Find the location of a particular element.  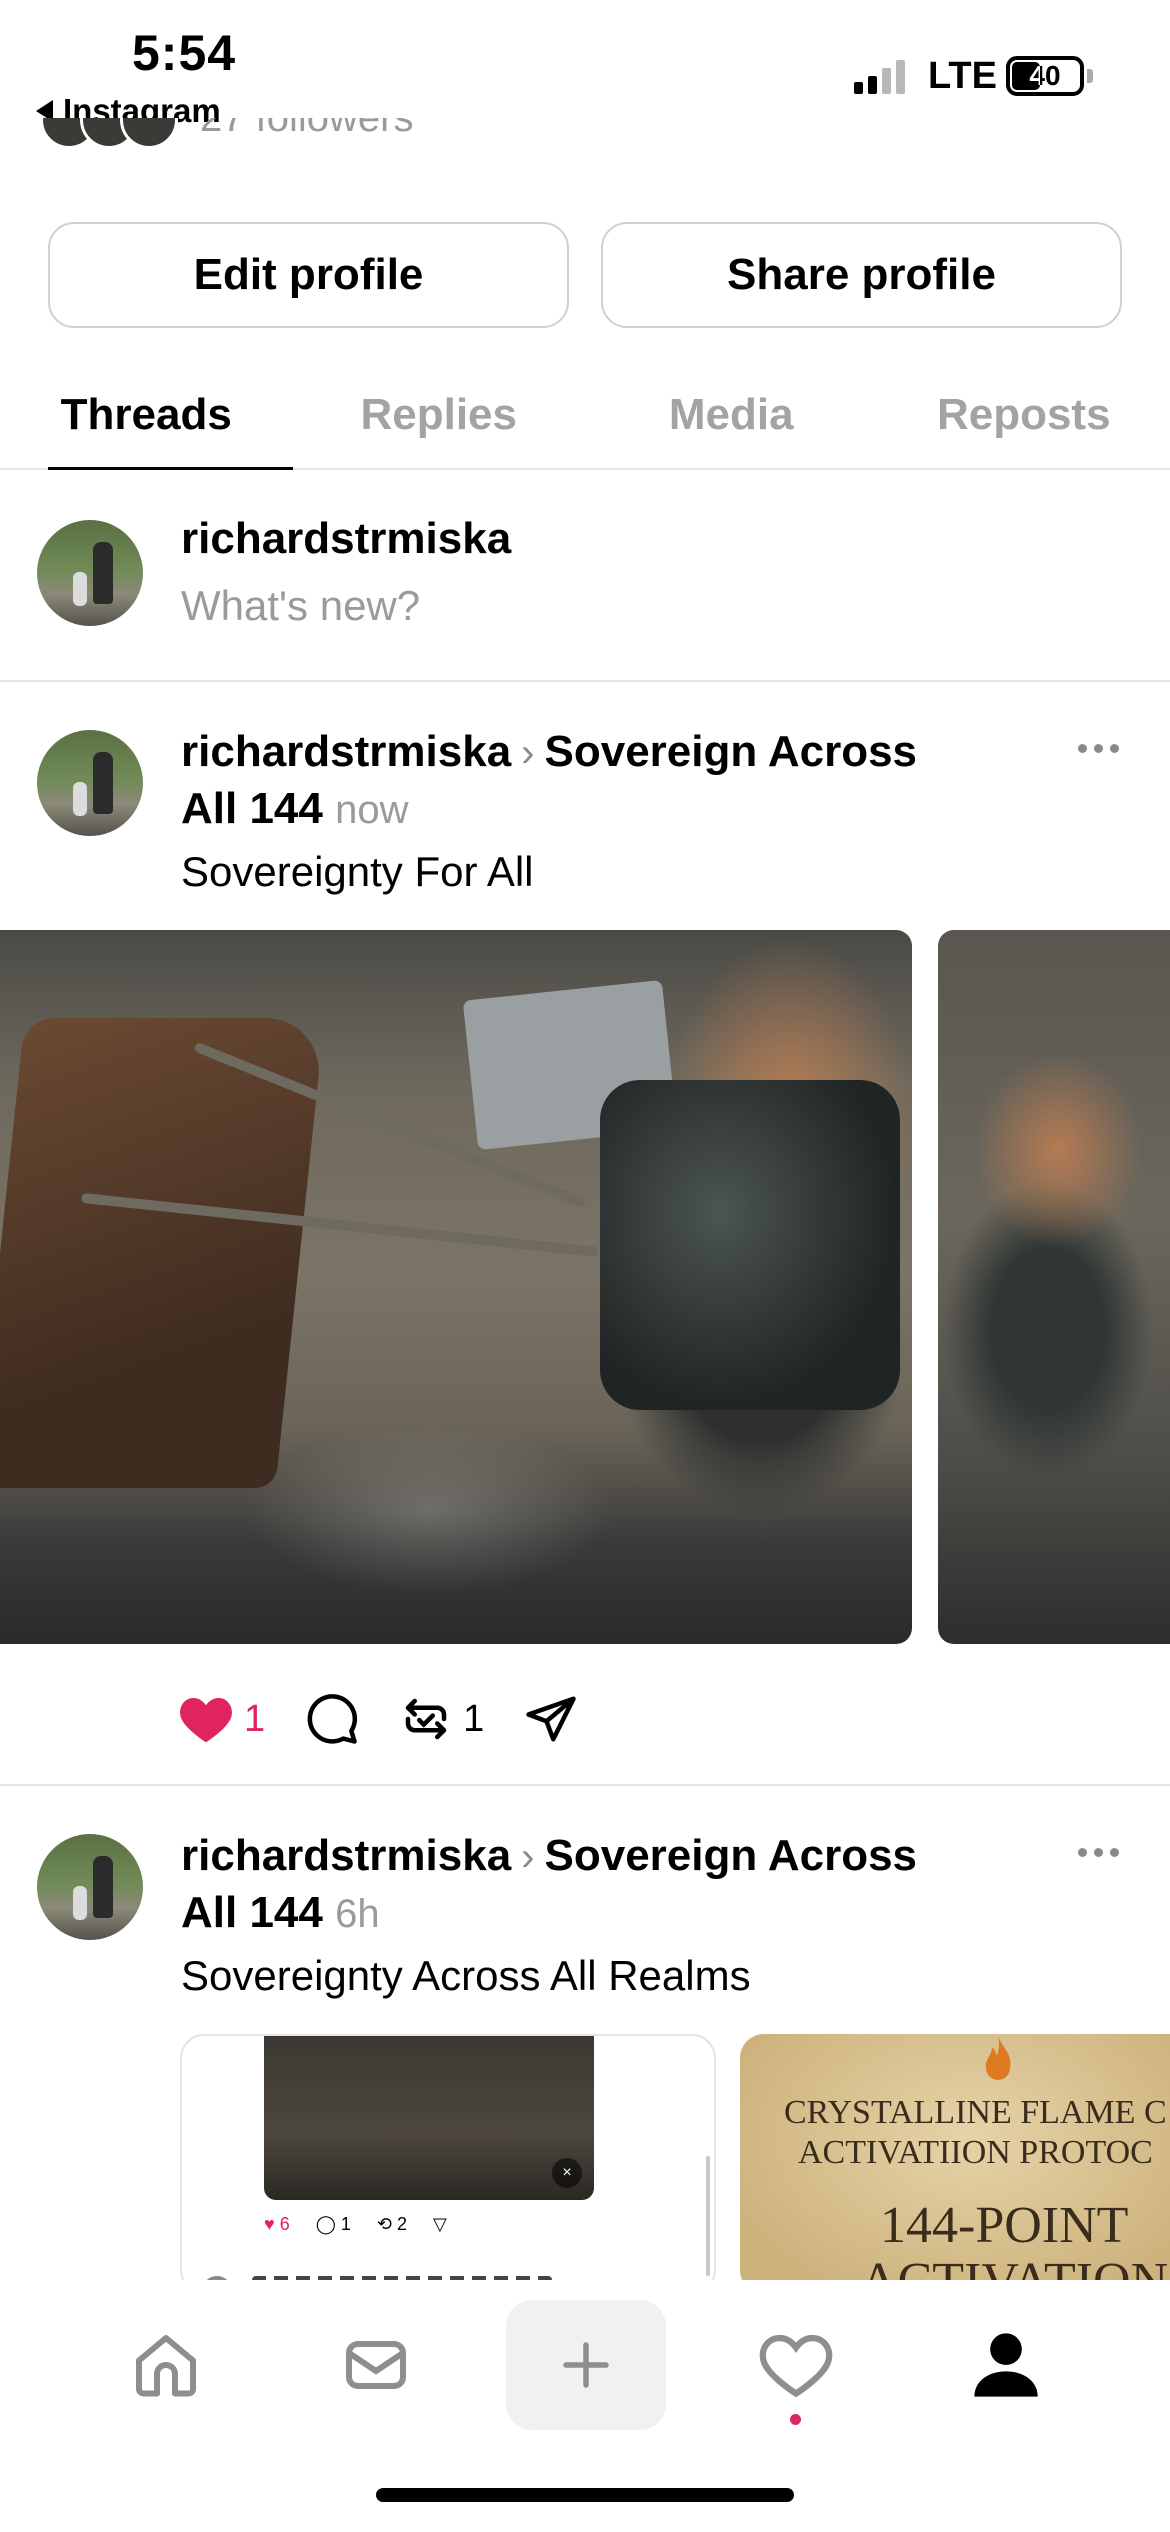

home-indicator is located at coordinates (585, 2495).